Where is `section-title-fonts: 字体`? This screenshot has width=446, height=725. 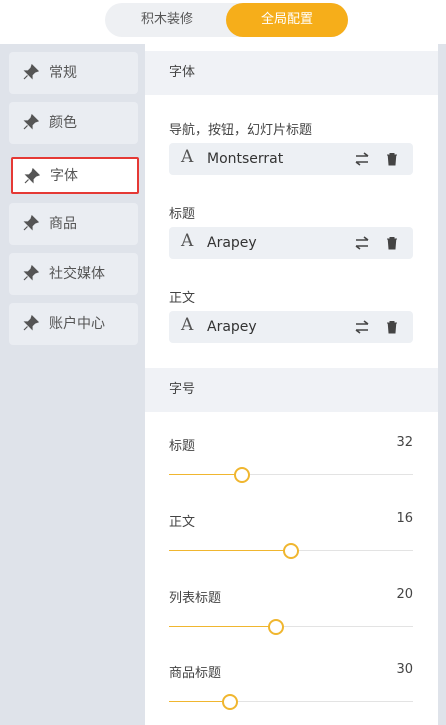 section-title-fonts: 字体 is located at coordinates (291, 73).